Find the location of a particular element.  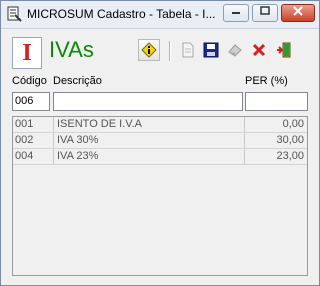

exit-door-icon is located at coordinates (284, 50).